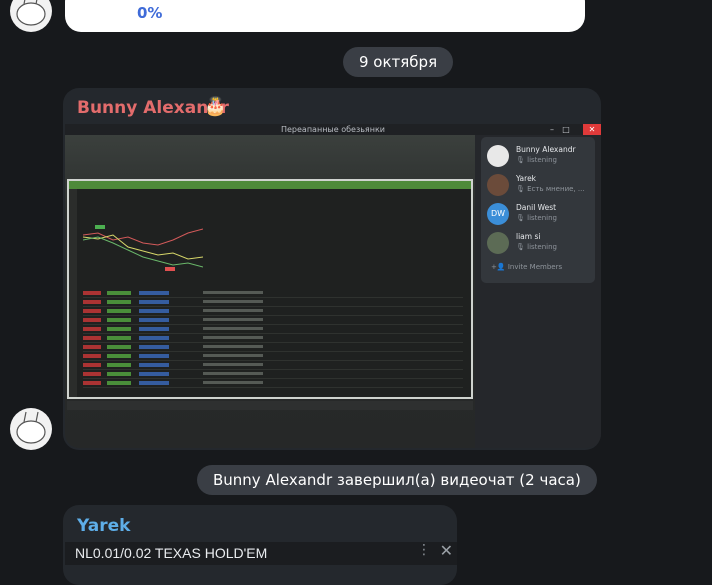 Image resolution: width=712 pixels, height=585 pixels. I want to click on price-chart-graphic, so click(143, 248).